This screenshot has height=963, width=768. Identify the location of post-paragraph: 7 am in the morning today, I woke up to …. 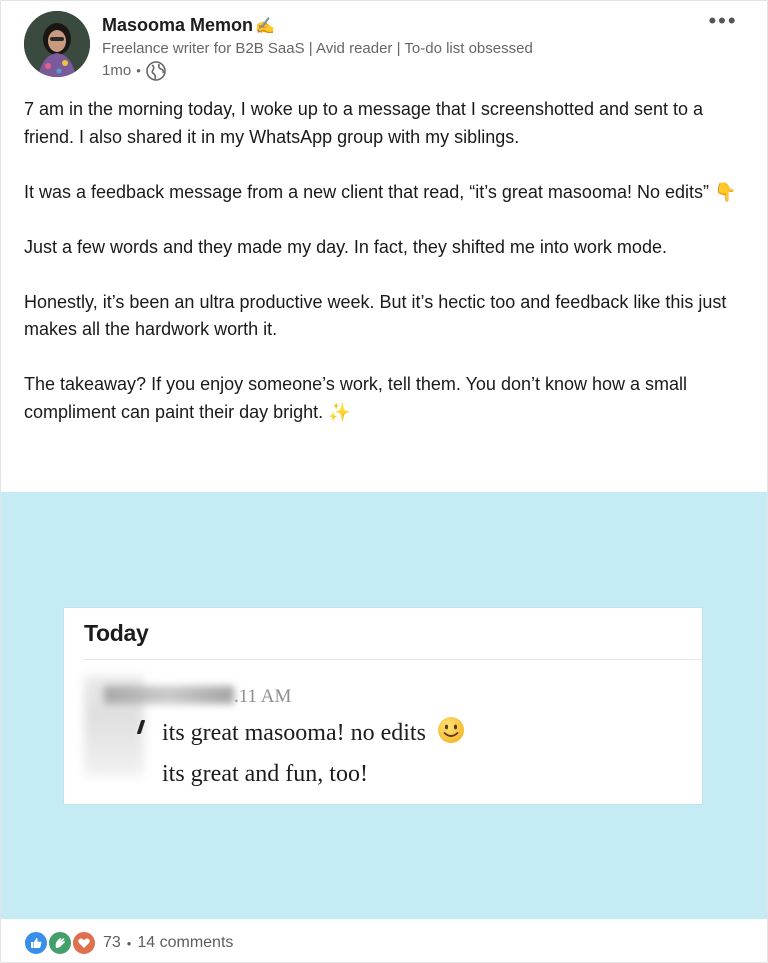
(364, 123).